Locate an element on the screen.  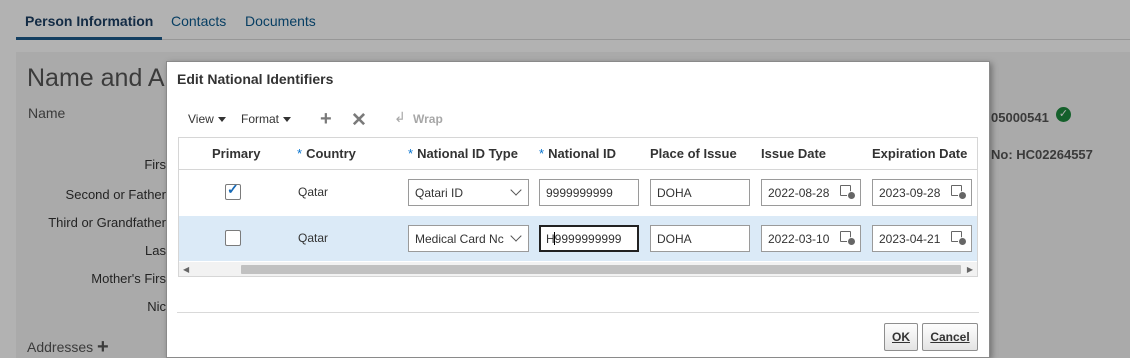
table-toolbar: View Format + ✕ ↲ Wrap is located at coordinates (388, 120).